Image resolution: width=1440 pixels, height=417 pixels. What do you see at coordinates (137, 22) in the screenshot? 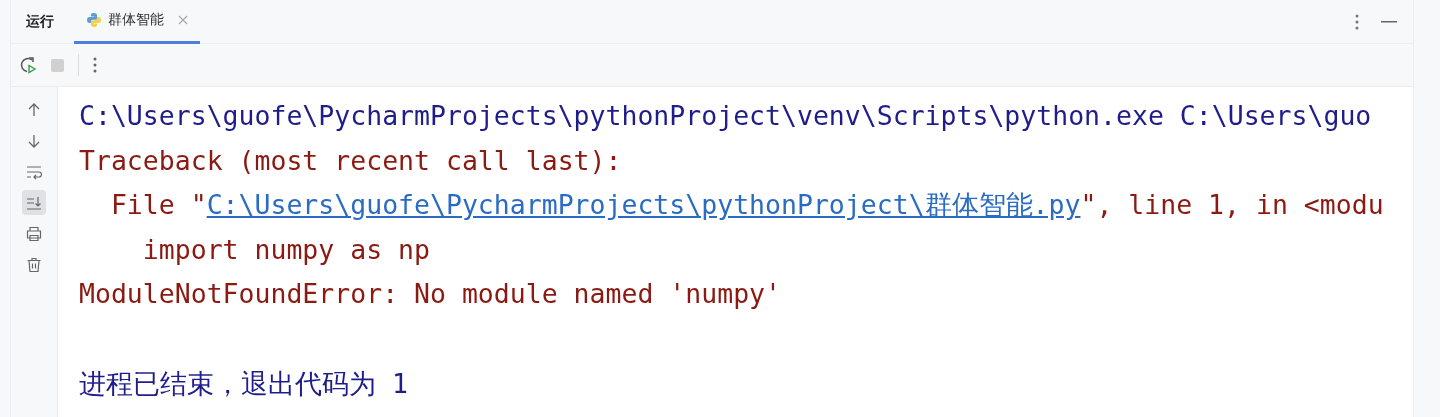
I see `run-tab: 群体智能` at bounding box center [137, 22].